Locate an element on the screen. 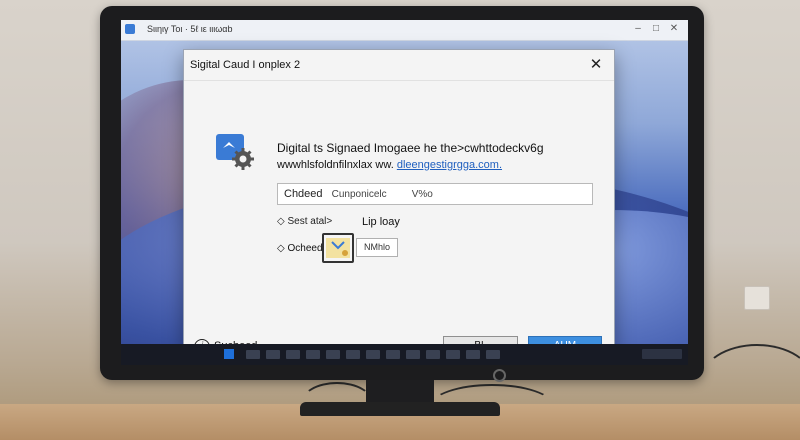 This screenshot has height=440, width=800. dialog-title: Sigital Caud I onplex 2 is located at coordinates (245, 65).